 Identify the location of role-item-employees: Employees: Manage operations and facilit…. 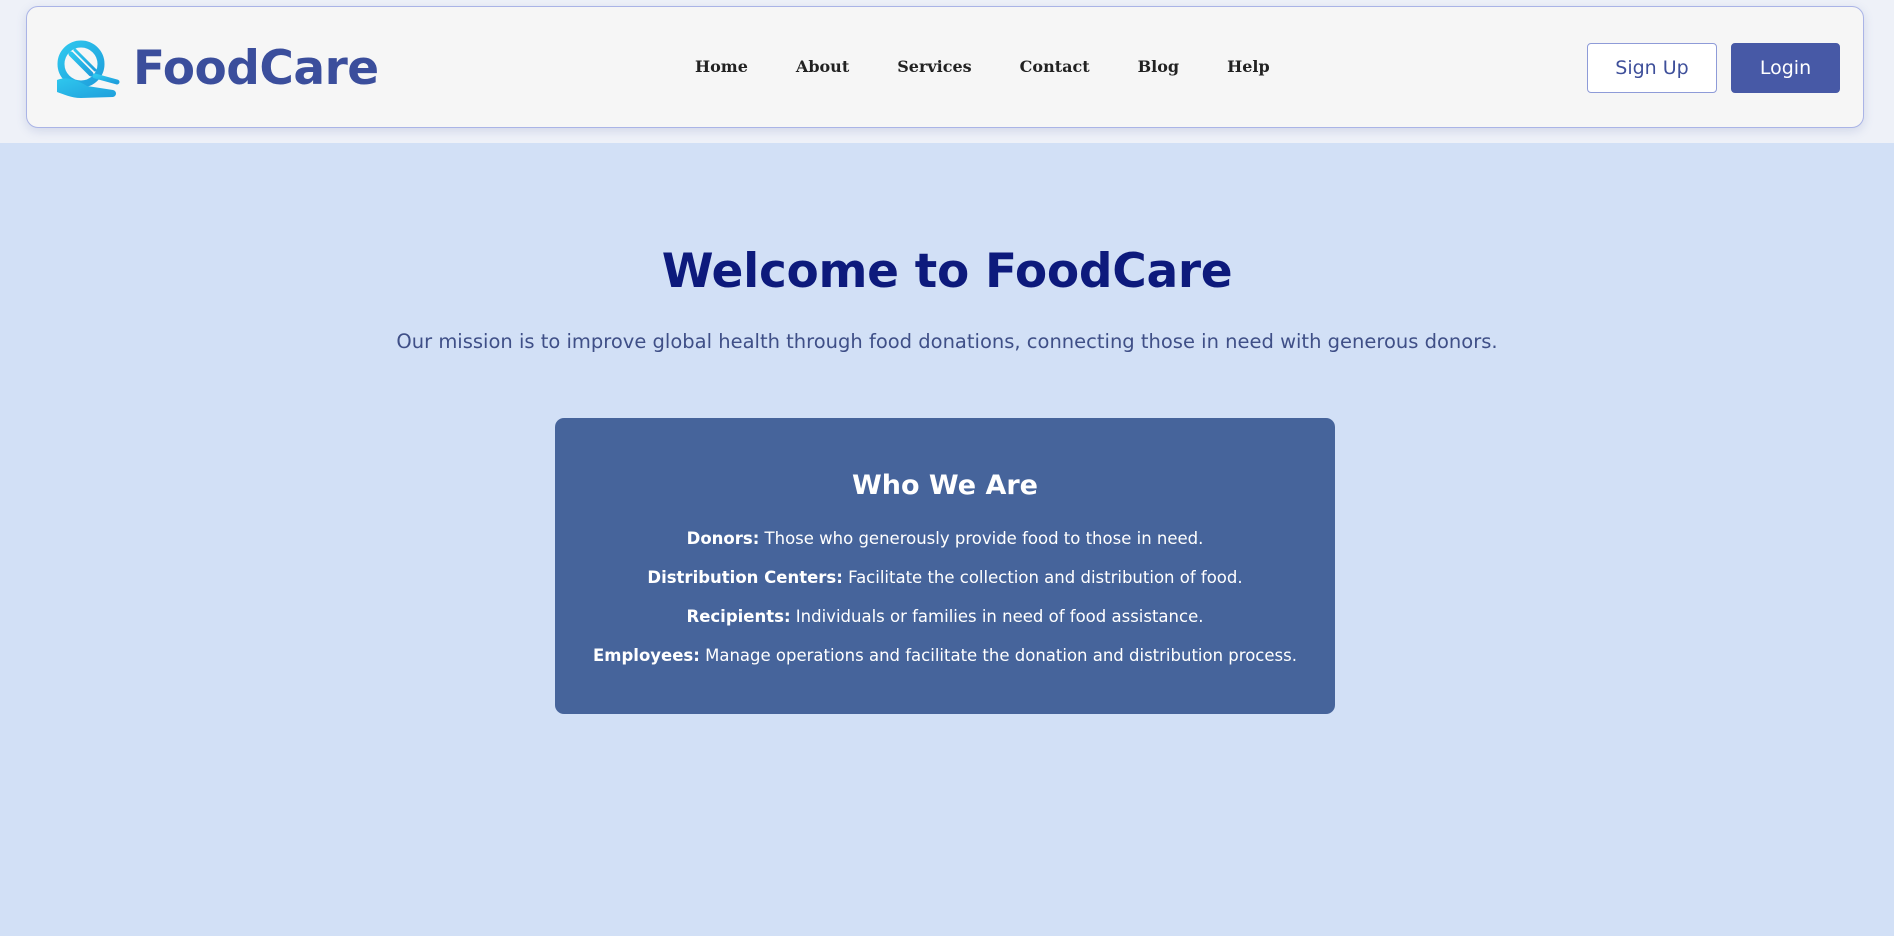
(945, 655).